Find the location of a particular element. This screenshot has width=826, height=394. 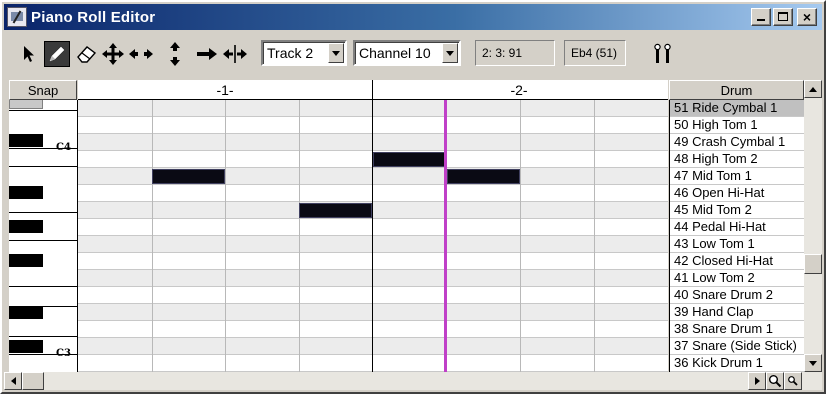

right-arrow-tool-button is located at coordinates (207, 54).